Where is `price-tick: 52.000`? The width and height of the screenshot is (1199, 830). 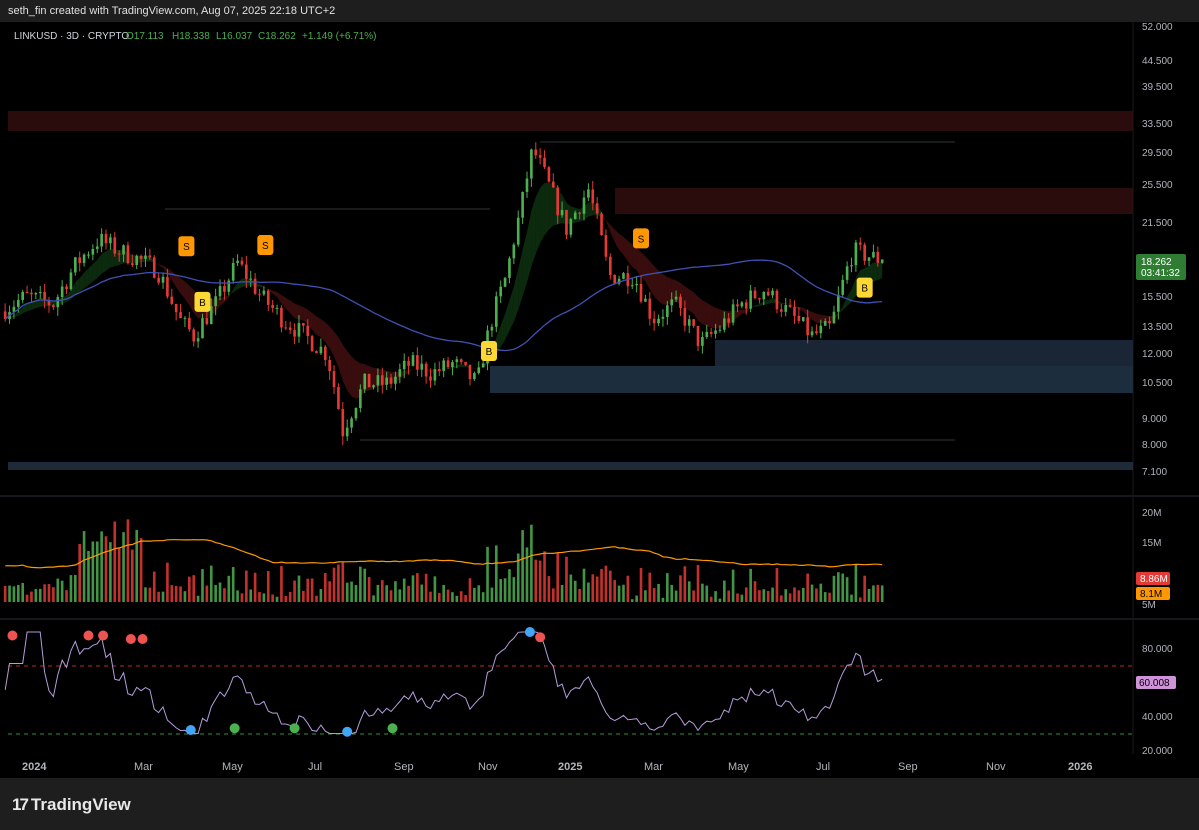
price-tick: 52.000 is located at coordinates (1157, 27).